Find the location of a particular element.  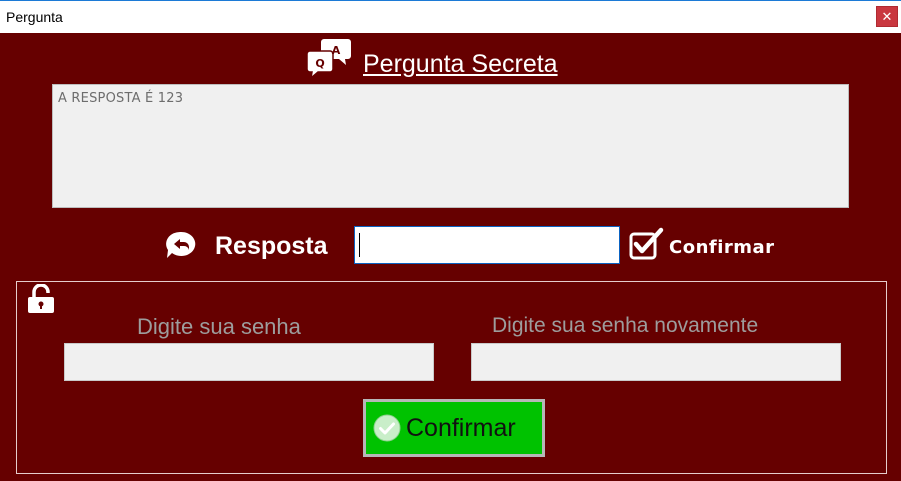

window-titlebar: Pergunta ✕ is located at coordinates (450, 16).